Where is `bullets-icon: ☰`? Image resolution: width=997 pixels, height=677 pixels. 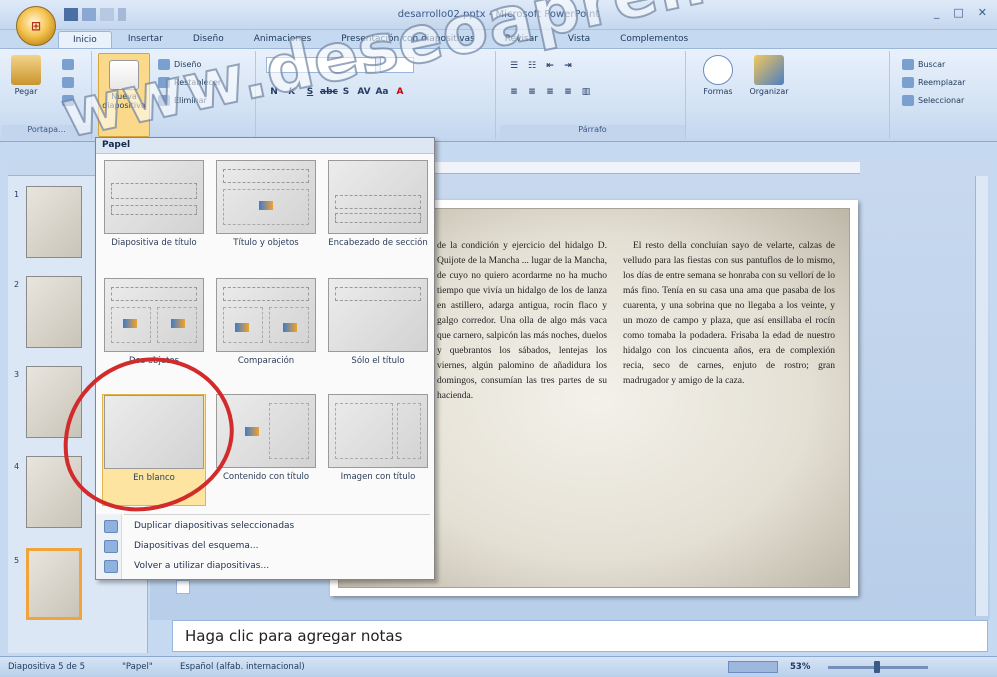 bullets-icon: ☰ is located at coordinates (514, 66).